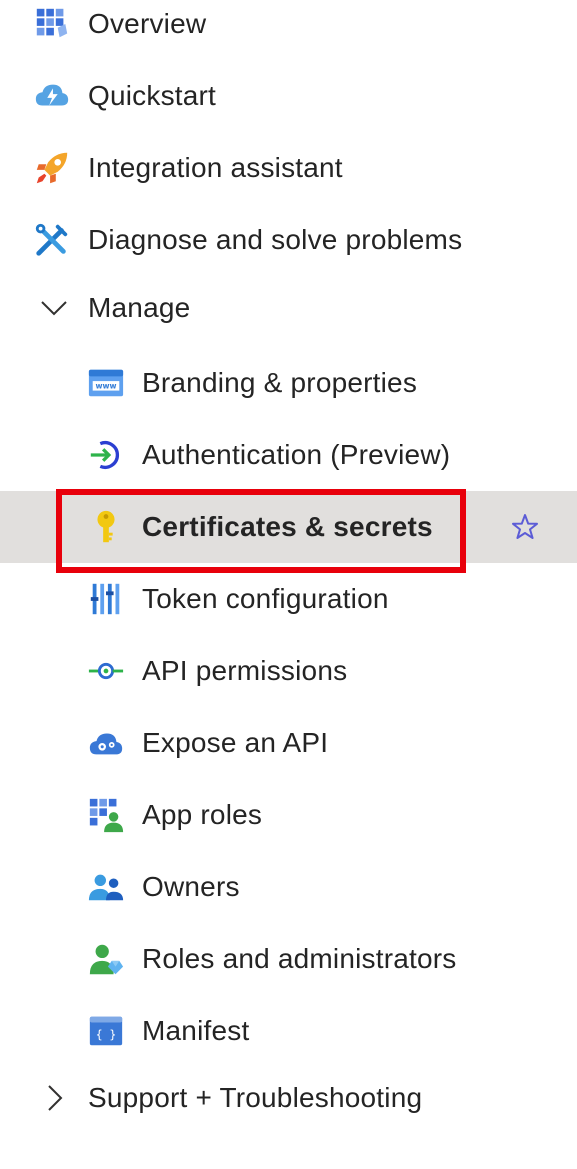  What do you see at coordinates (215, 167) in the screenshot?
I see `nav-item-integration-assistant-label: Integration assistant` at bounding box center [215, 167].